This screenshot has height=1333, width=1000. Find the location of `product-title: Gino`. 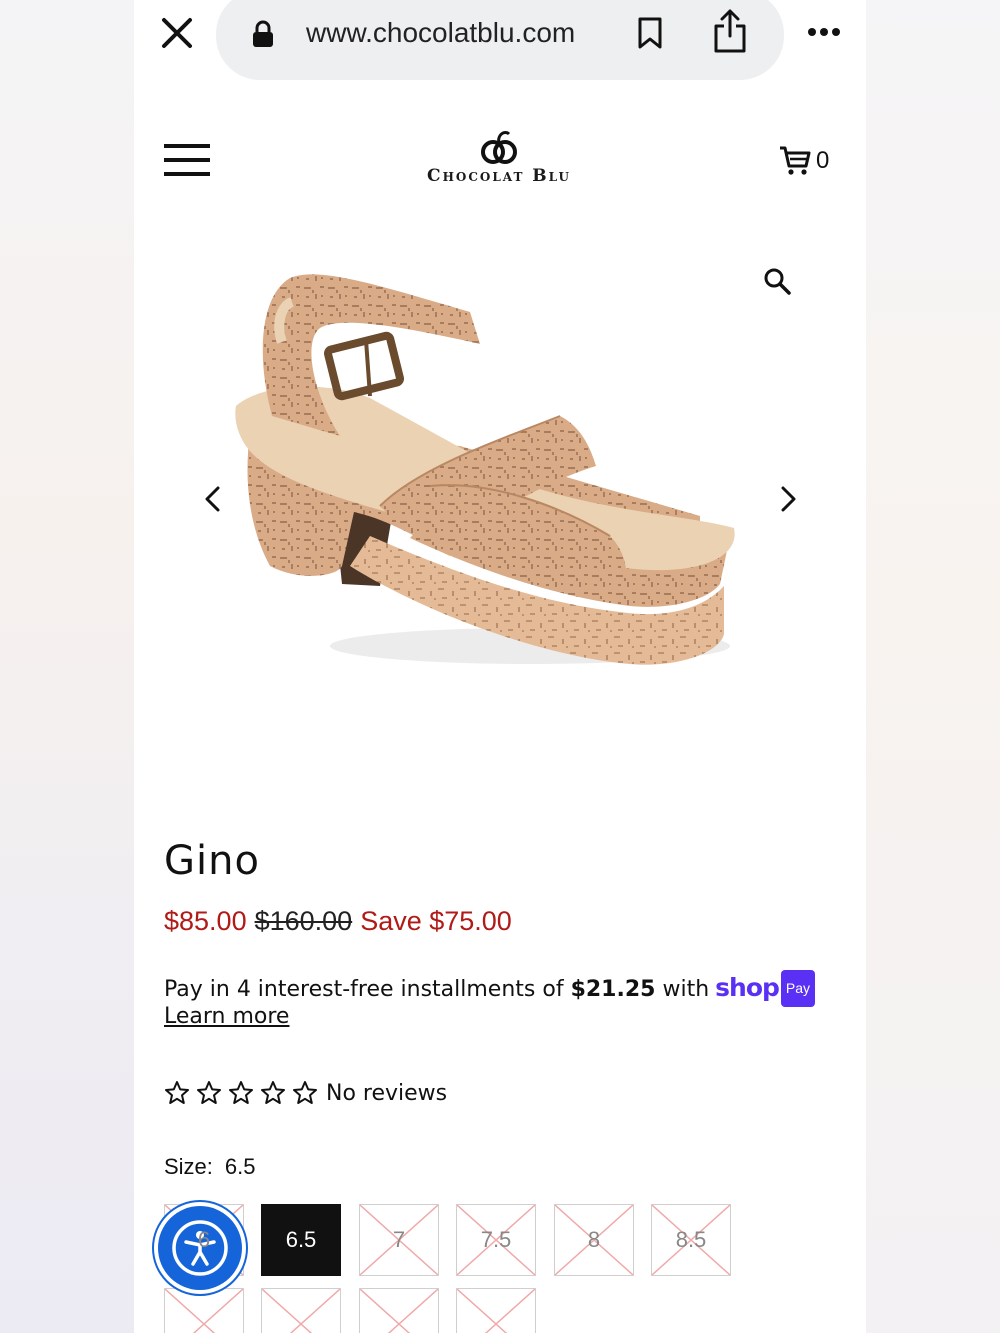

product-title: Gino is located at coordinates (212, 861).